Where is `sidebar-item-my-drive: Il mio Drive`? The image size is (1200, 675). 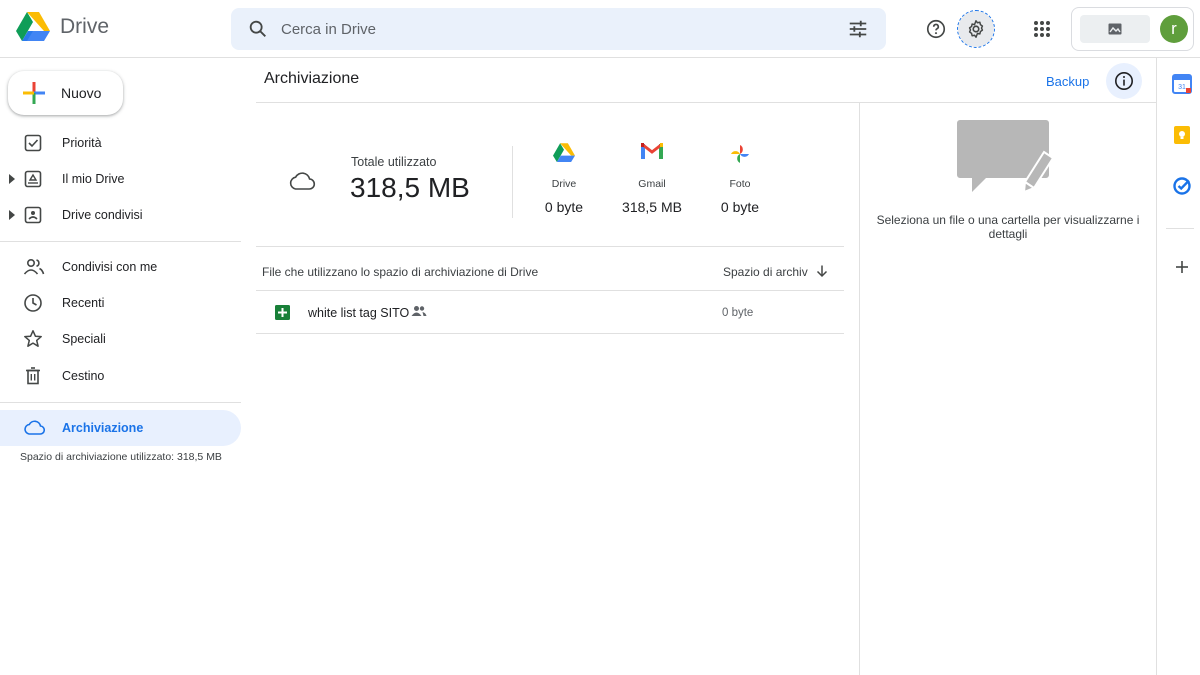 sidebar-item-my-drive: Il mio Drive is located at coordinates (120, 179).